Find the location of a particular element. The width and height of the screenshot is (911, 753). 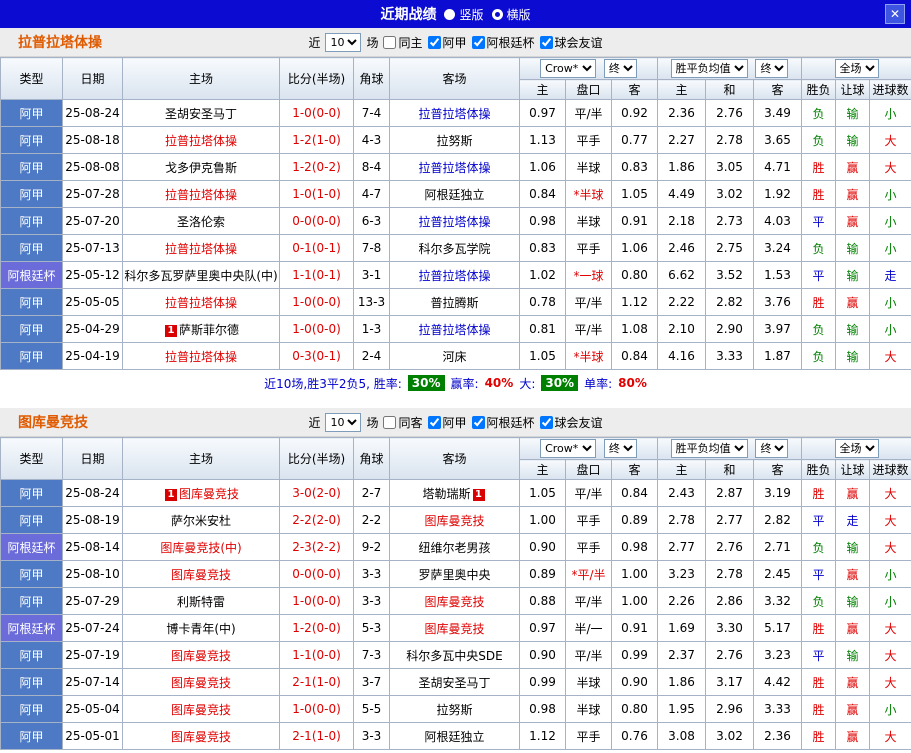

away-team-link: 河床 is located at coordinates (454, 357).